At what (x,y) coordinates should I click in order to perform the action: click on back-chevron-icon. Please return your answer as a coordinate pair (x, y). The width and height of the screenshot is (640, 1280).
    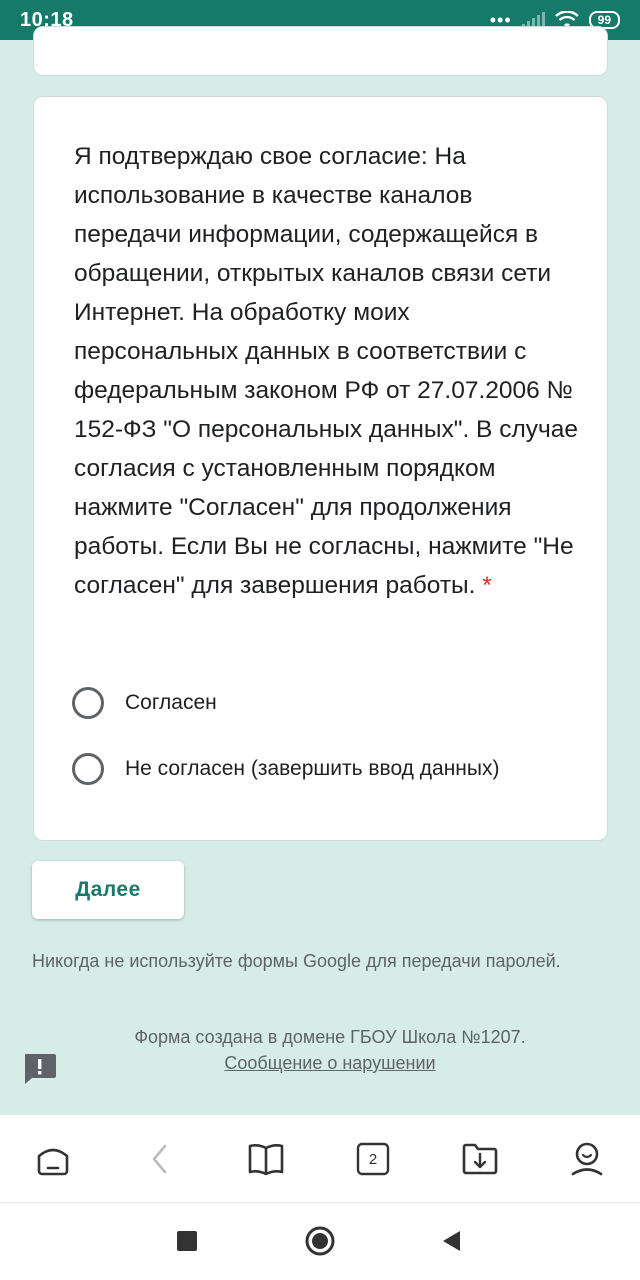
    Looking at the image, I should click on (159, 1159).